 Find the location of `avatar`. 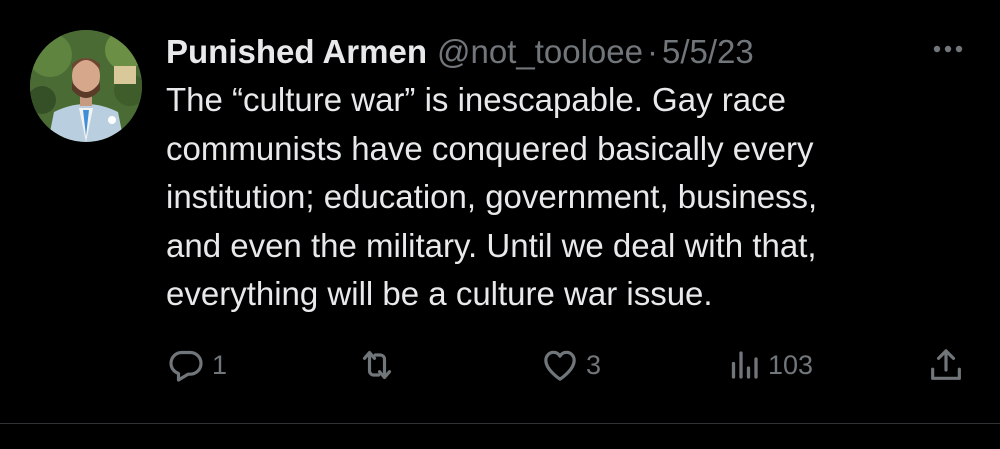

avatar is located at coordinates (86, 86).